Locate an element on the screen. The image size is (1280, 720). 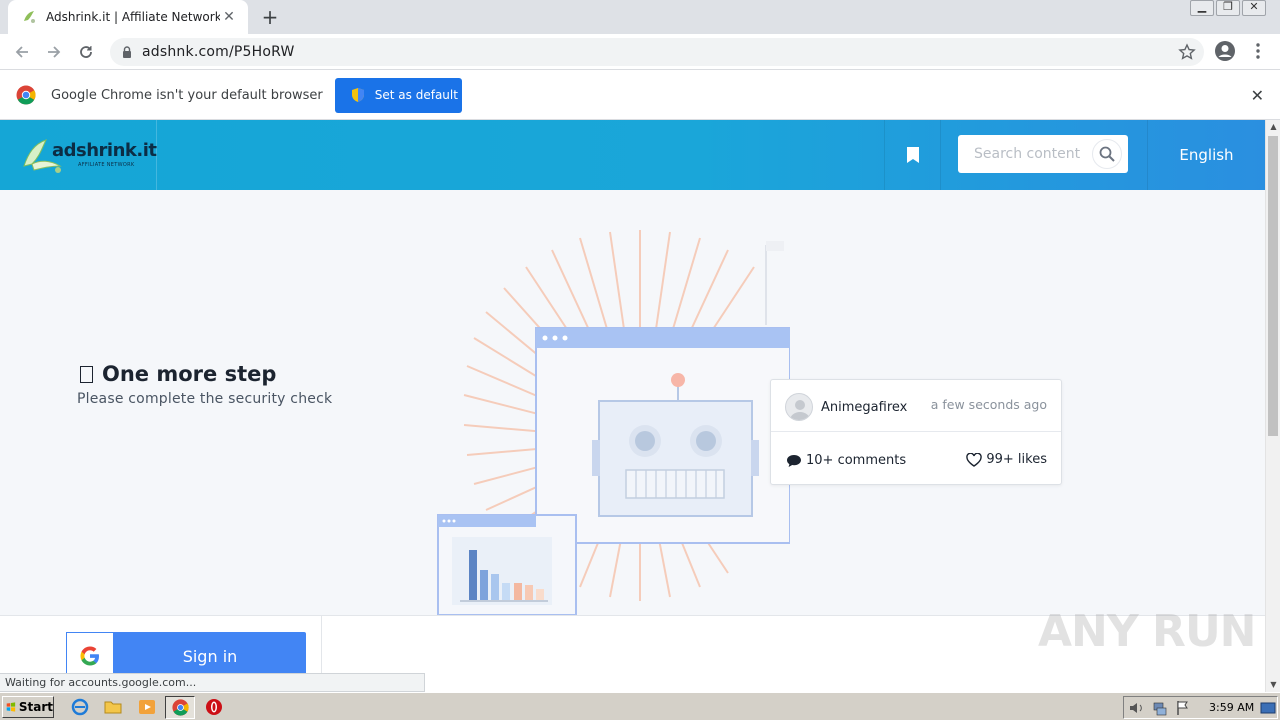
restore-icon: ❐ is located at coordinates (1228, 6).